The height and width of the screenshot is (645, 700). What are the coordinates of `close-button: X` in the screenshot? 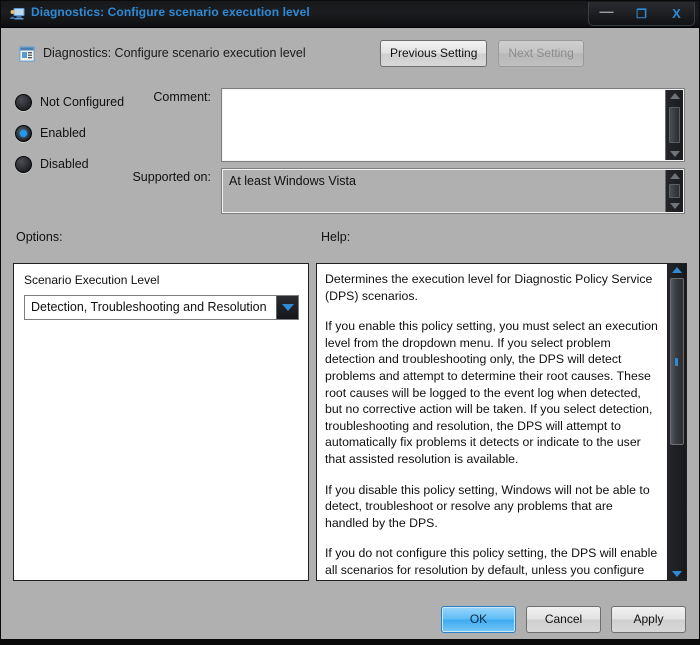 It's located at (676, 13).